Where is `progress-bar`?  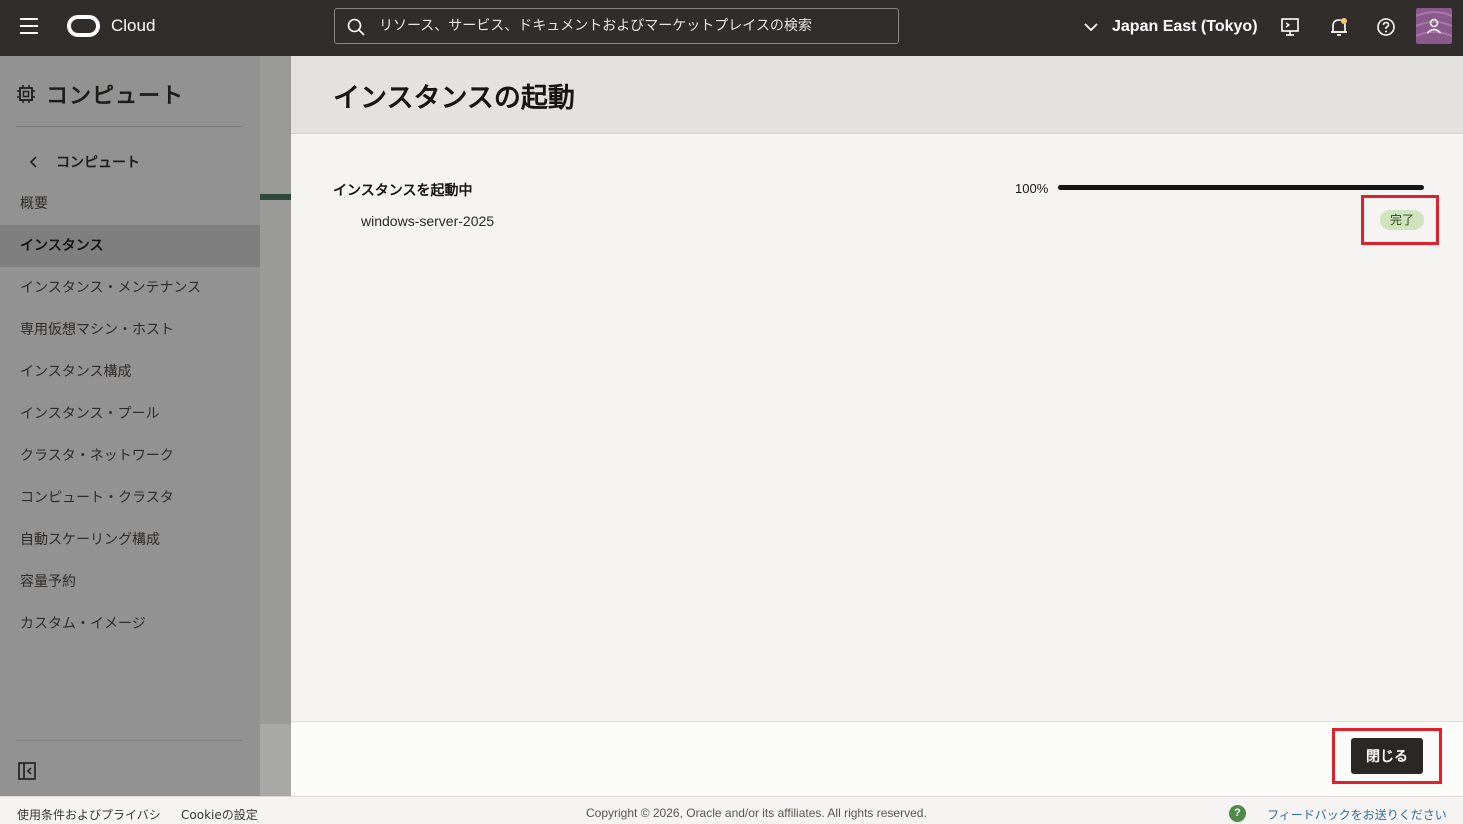
progress-bar is located at coordinates (1241, 187).